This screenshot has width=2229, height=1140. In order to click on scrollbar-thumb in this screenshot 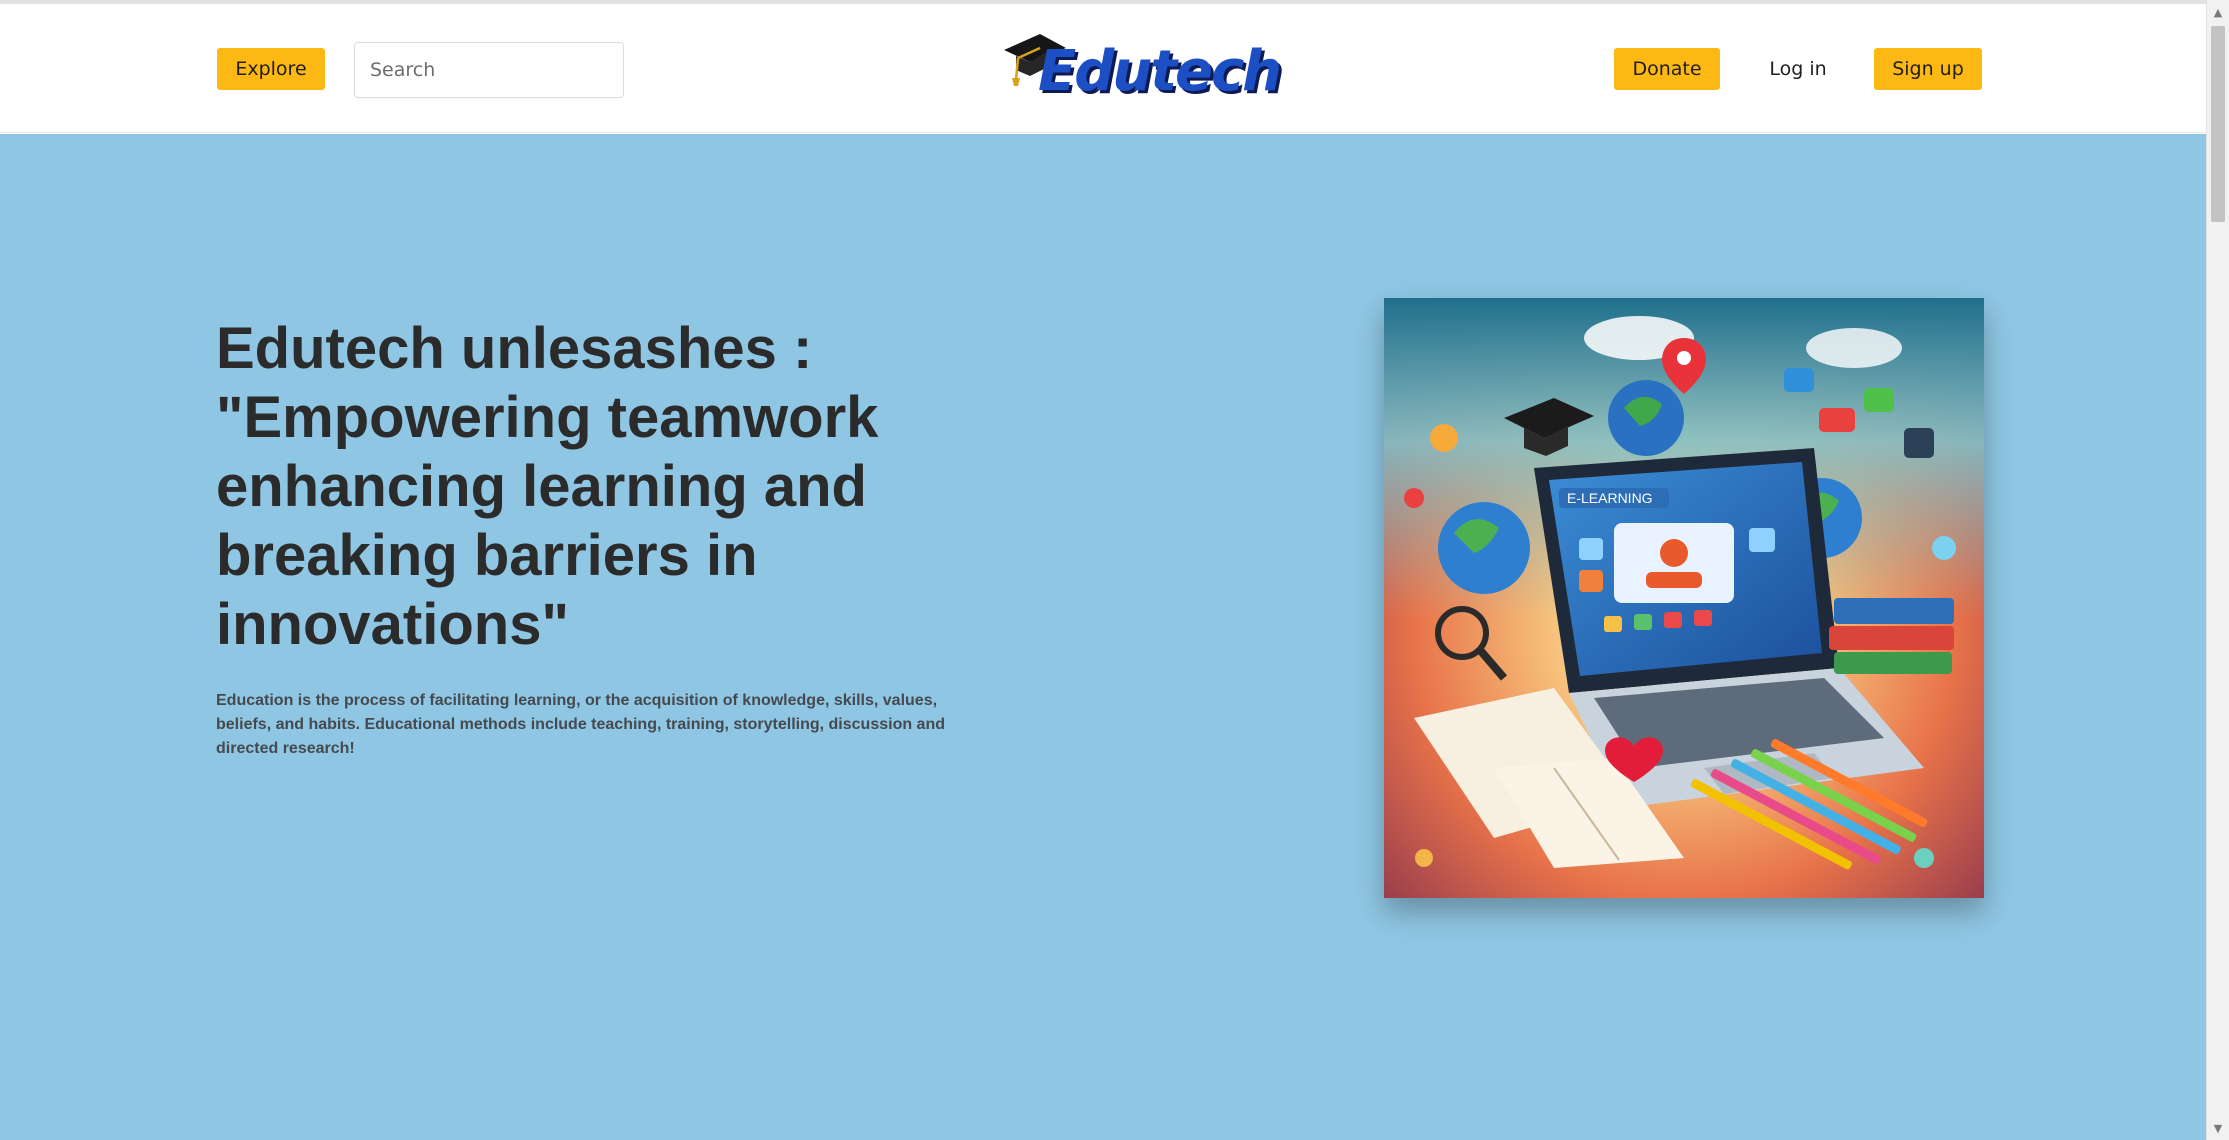, I will do `click(2218, 124)`.